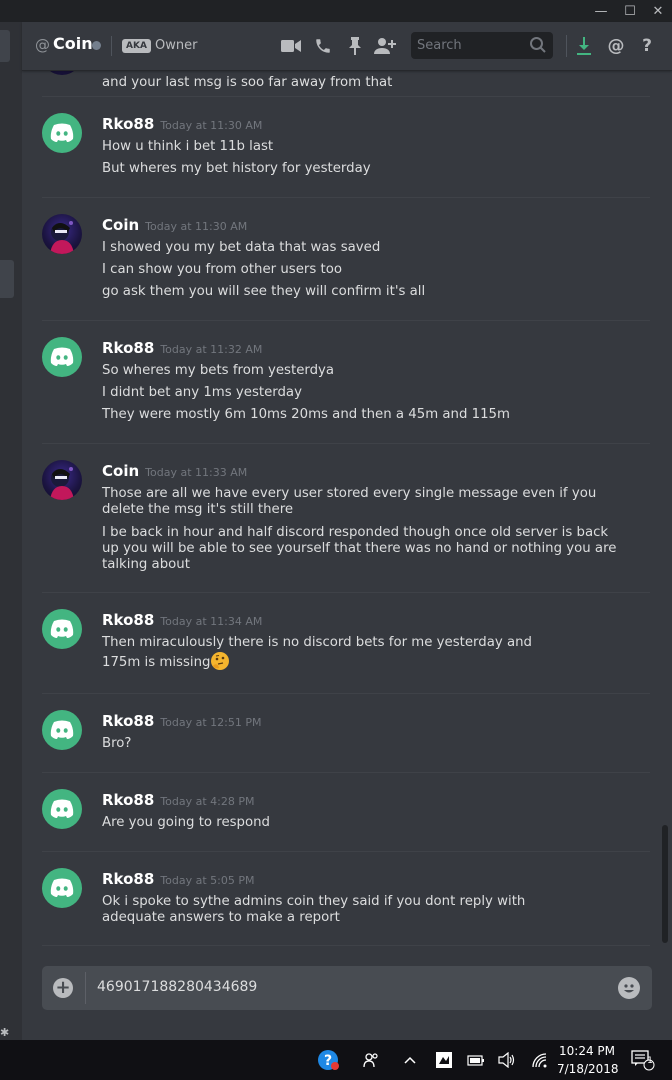  I want to click on help-icon: ?, so click(647, 46).